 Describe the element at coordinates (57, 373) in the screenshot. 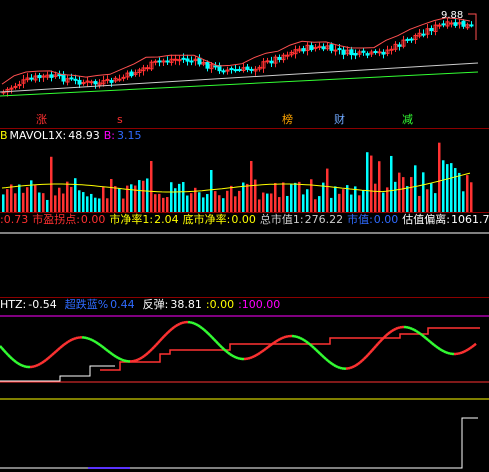

I see `step-line-white` at that location.